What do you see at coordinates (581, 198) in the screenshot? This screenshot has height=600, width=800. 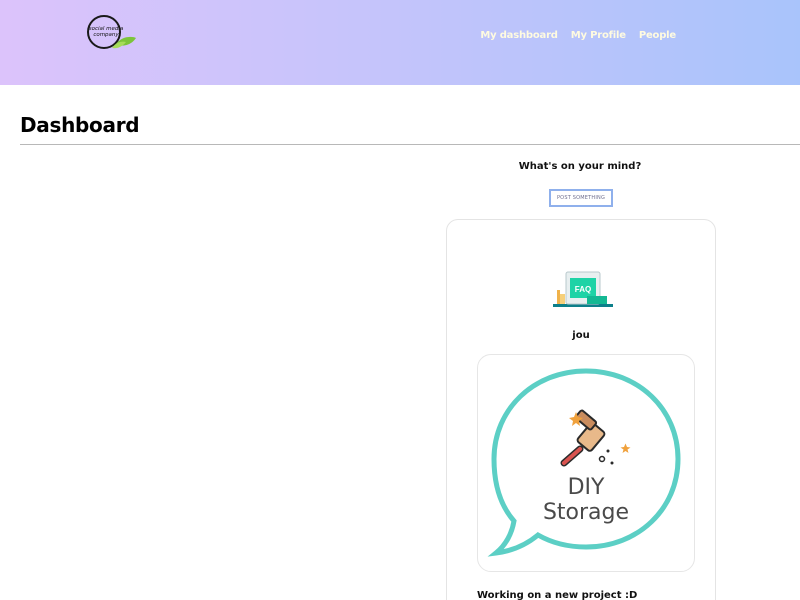 I see `post-something-button: POST SOMETHING` at bounding box center [581, 198].